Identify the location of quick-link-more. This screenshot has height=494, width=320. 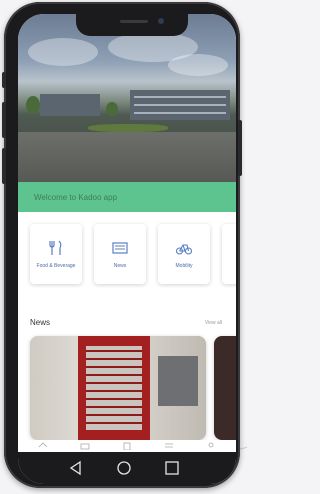
(229, 254).